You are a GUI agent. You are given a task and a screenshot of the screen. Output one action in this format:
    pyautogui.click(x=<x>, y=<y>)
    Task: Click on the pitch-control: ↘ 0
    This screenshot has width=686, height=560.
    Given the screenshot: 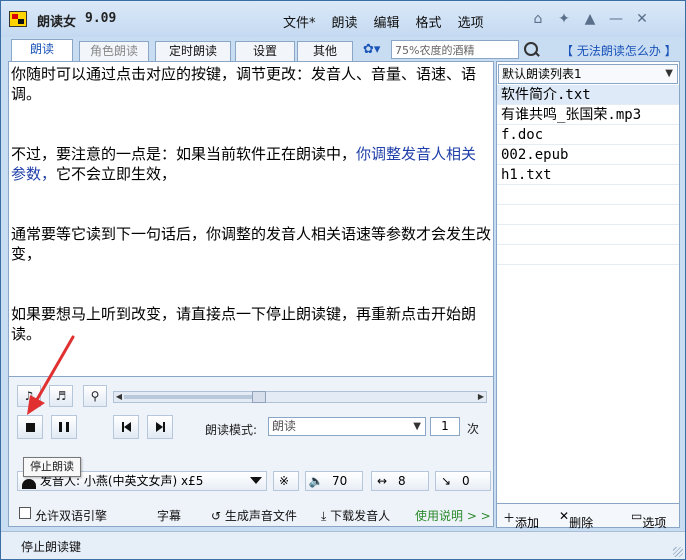 What is the action you would take?
    pyautogui.click(x=463, y=481)
    